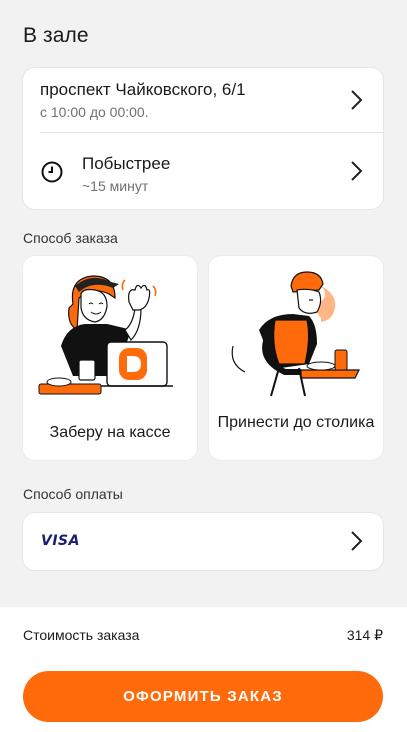 The image size is (407, 732). I want to click on payment-card-selector: VISA, so click(203, 541).